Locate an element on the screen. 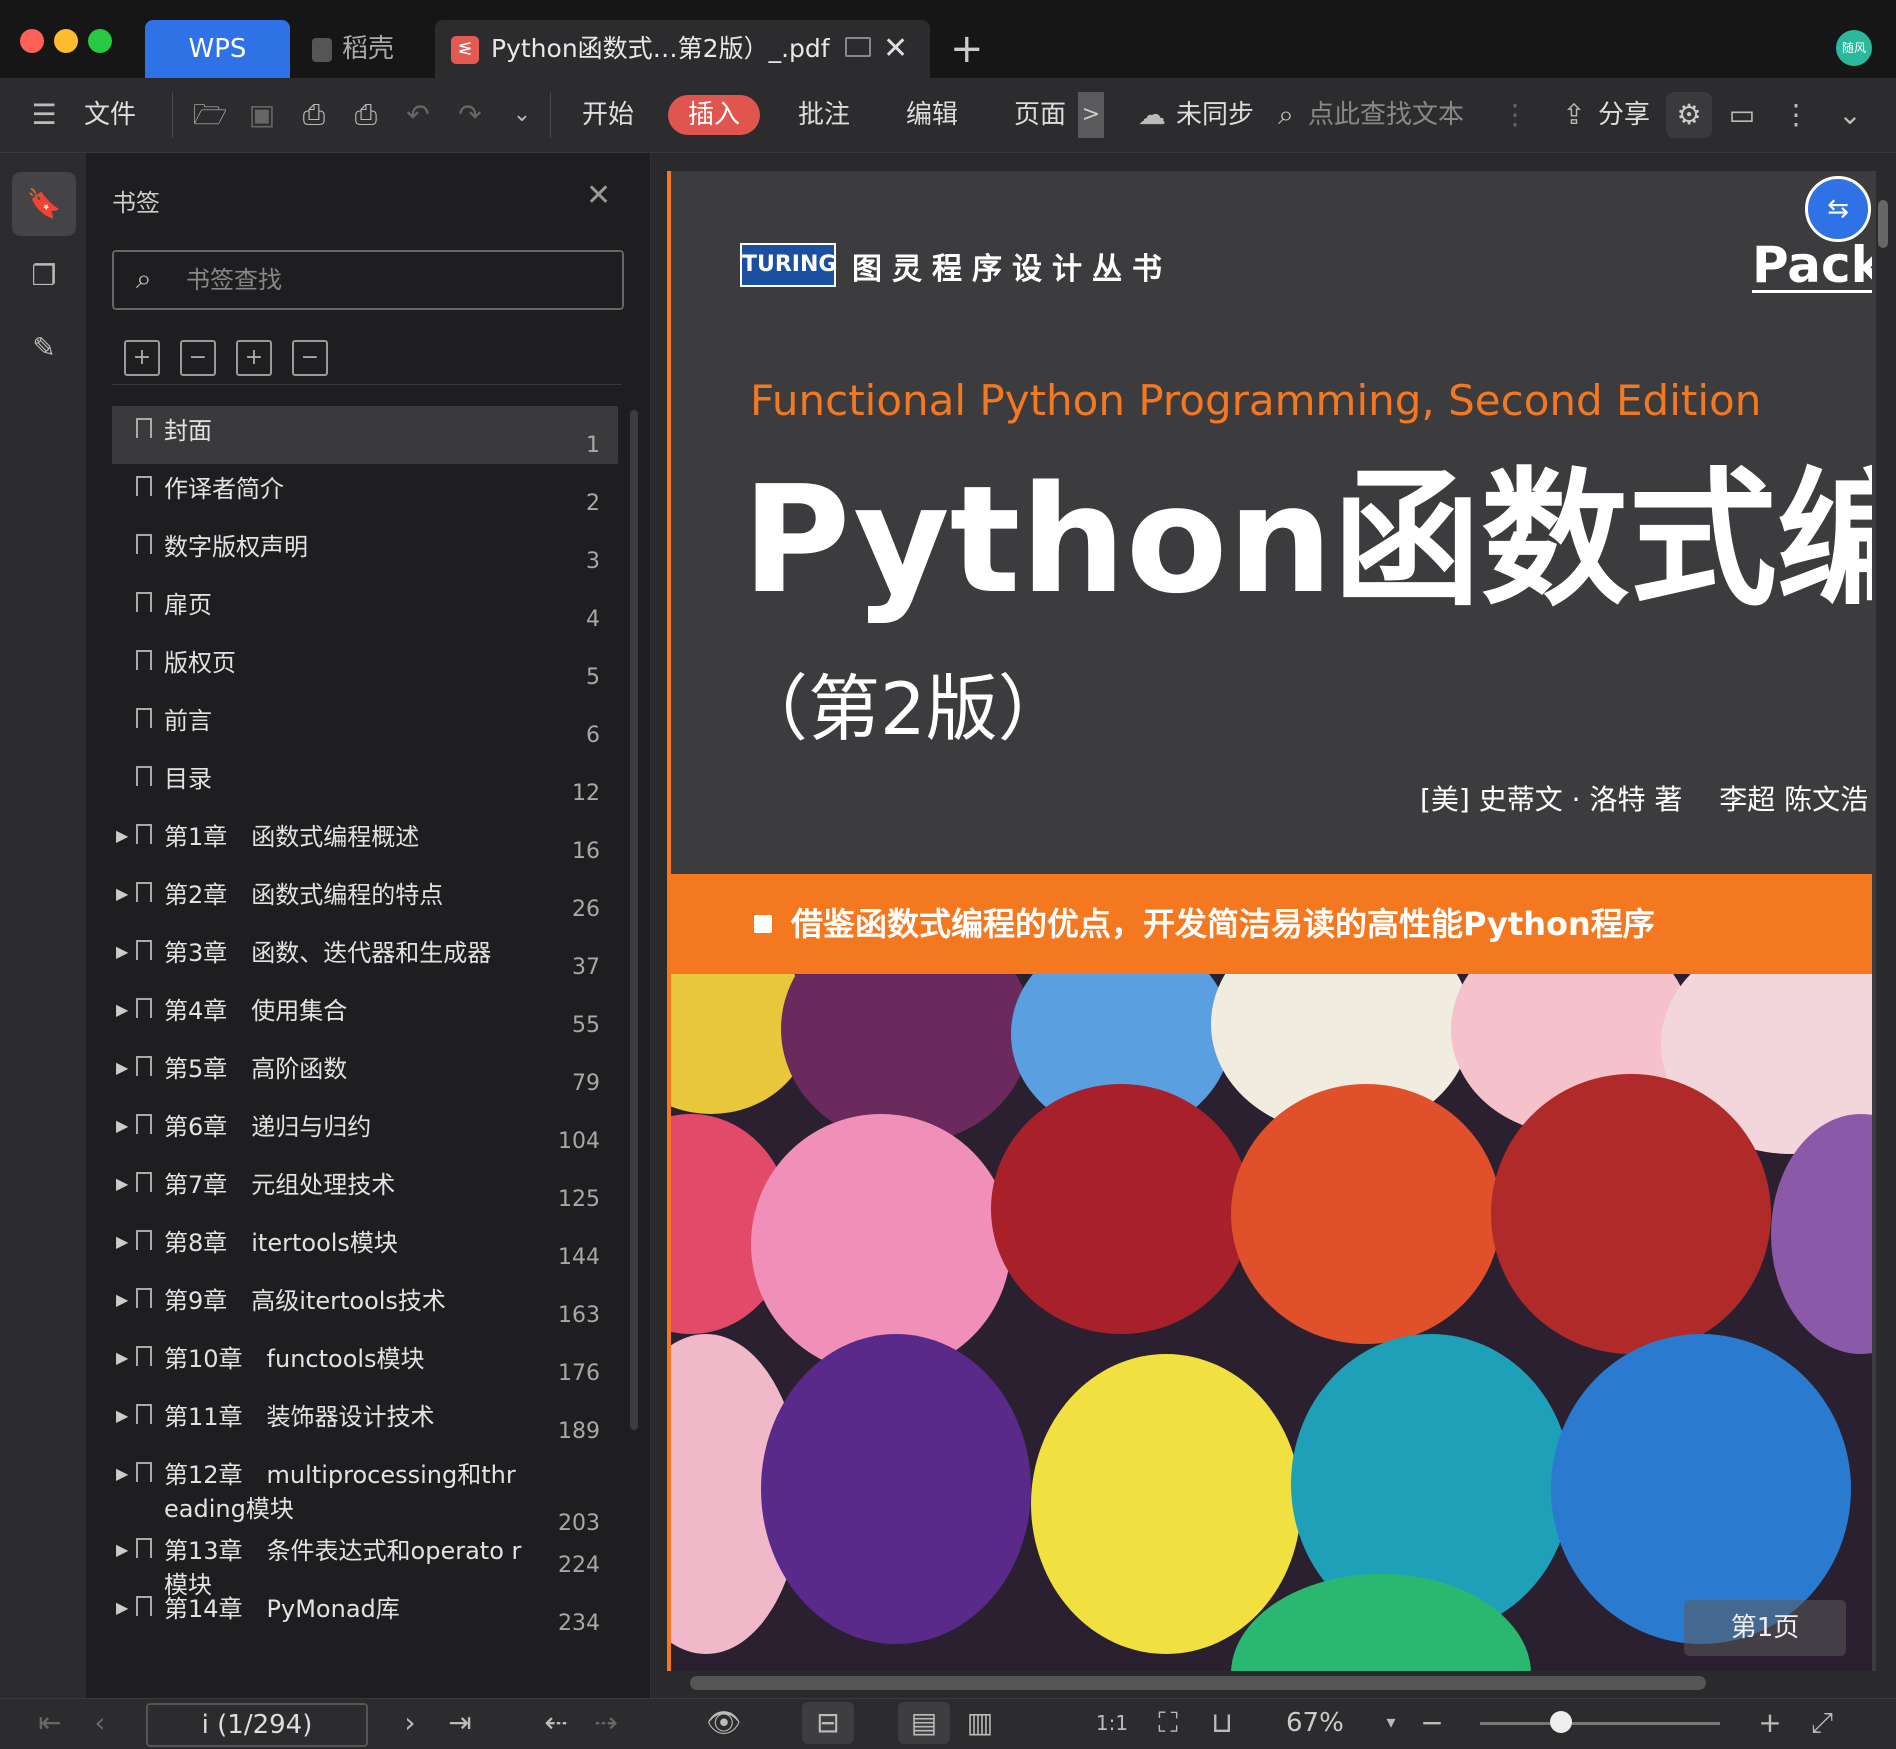  vertical-scrollbar is located at coordinates (1883, 224).